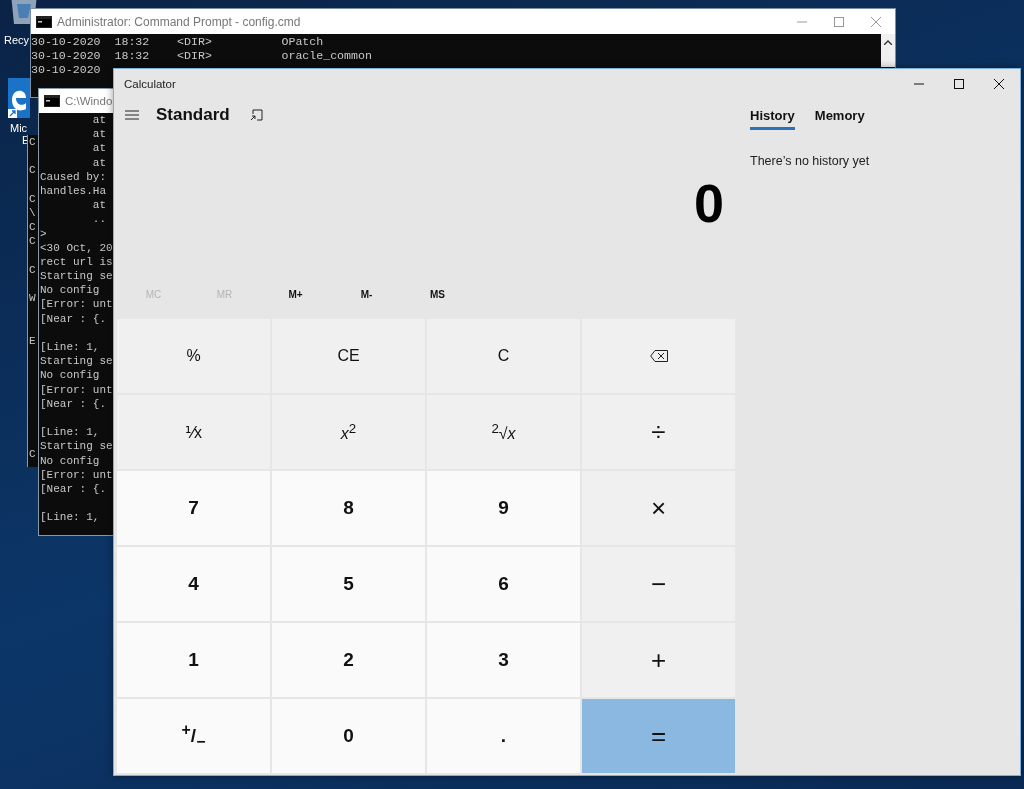 The height and width of the screenshot is (789, 1024). Describe the element at coordinates (19, 128) in the screenshot. I see `desktop-icon-label: Mic` at that location.